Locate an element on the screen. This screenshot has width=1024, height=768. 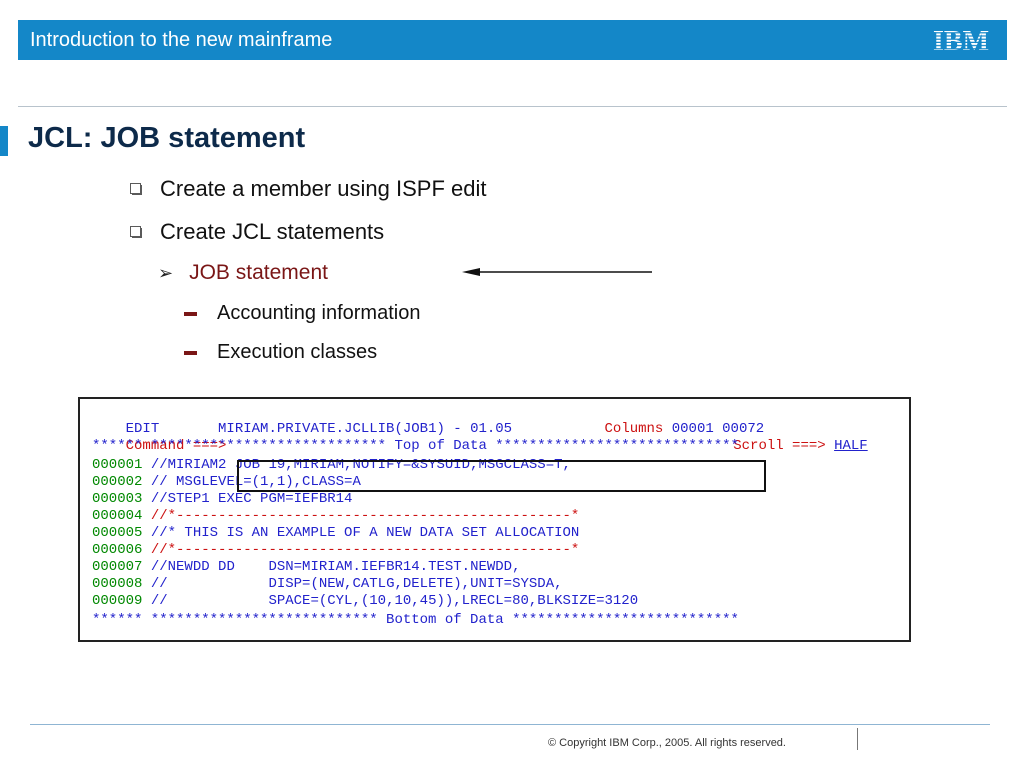
ibm-logo: IBM is located at coordinates (961, 40).